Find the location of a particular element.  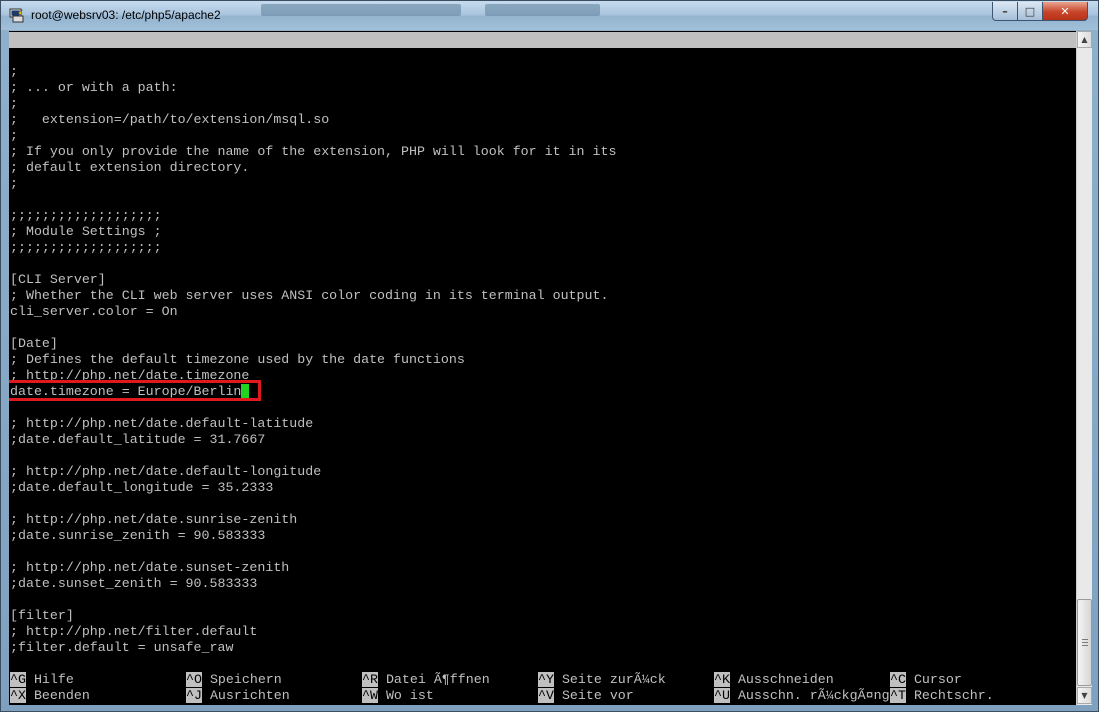

shortcut-label: Ausrichten is located at coordinates (245, 695).